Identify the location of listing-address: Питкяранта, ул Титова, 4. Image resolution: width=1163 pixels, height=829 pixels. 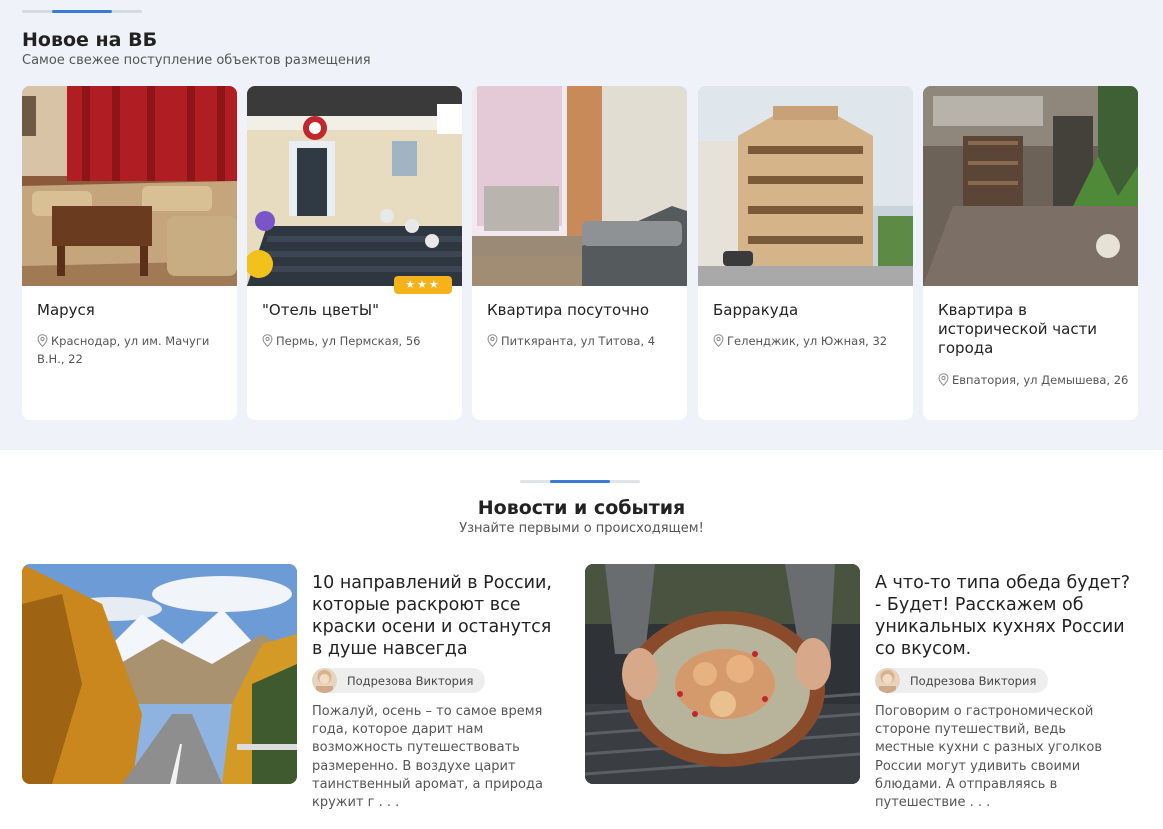
(583, 341).